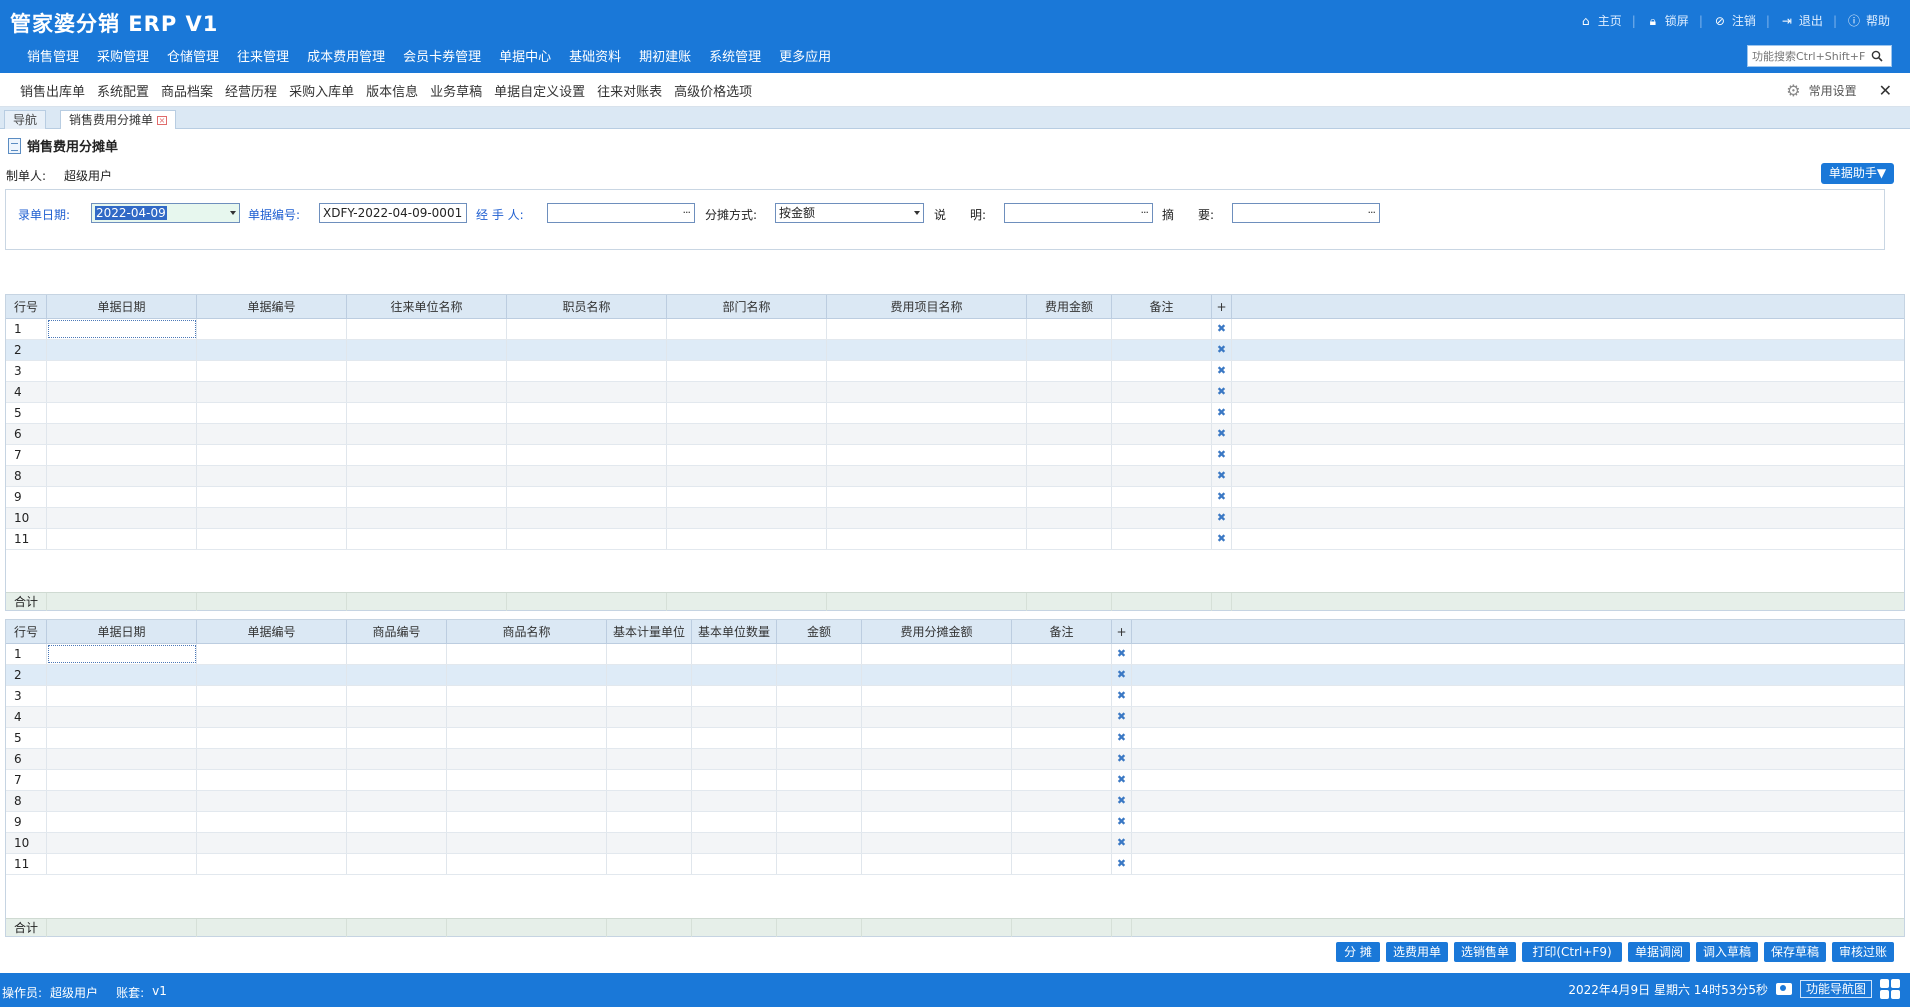 This screenshot has width=1910, height=1007. Describe the element at coordinates (1885, 90) in the screenshot. I see `close-icon: ✕` at that location.